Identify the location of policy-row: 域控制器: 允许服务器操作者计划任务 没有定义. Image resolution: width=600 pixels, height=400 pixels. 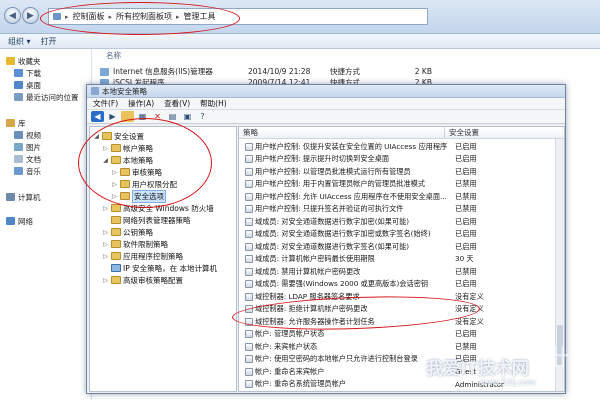
(398, 322).